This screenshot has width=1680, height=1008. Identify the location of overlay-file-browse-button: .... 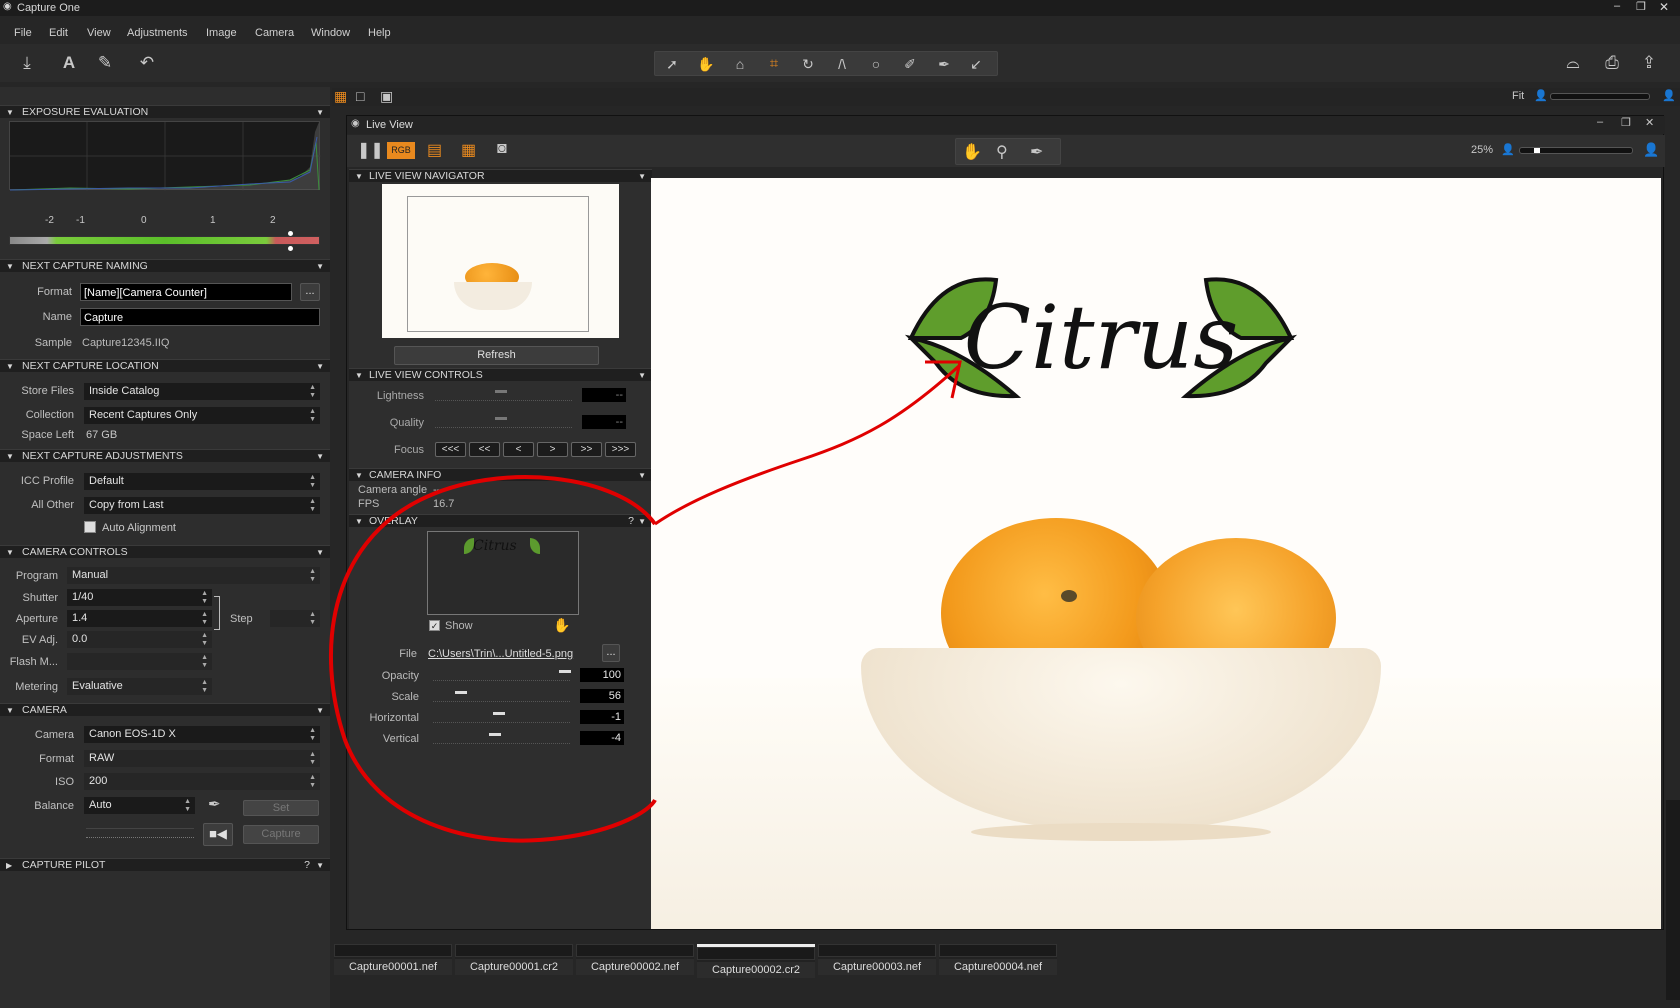
(611, 653).